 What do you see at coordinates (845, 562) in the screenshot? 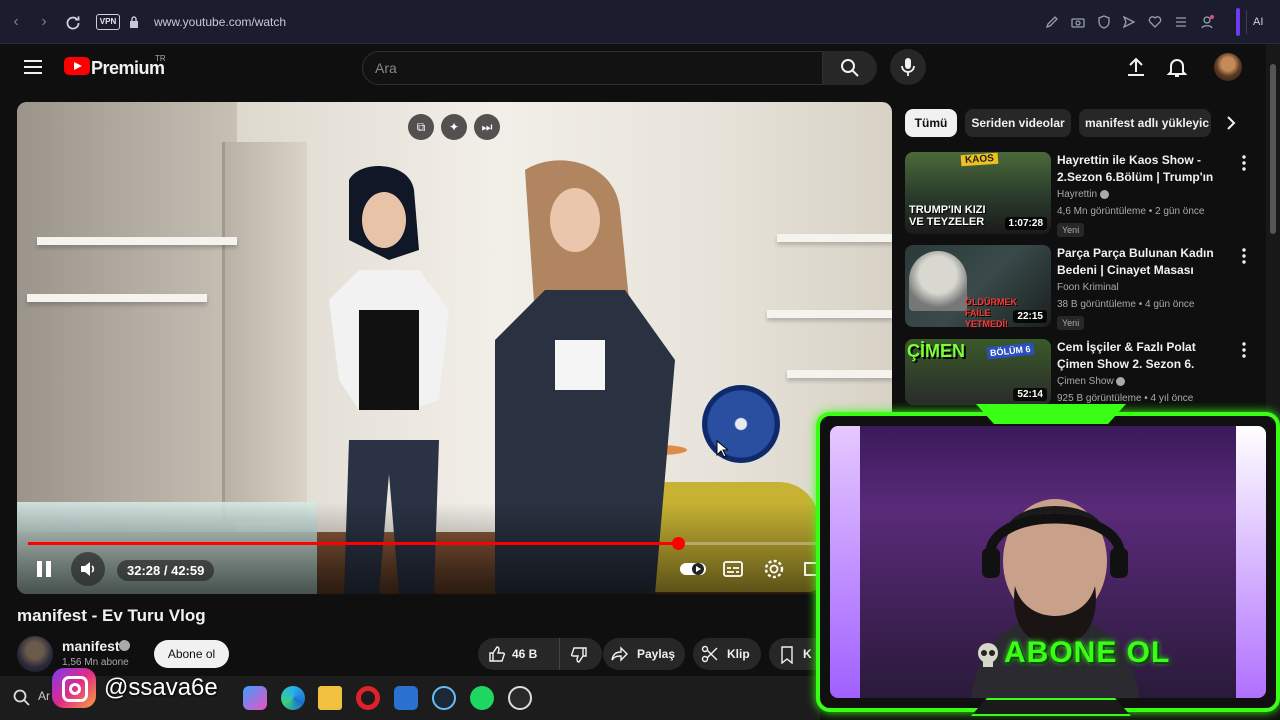
I see `webcam-light` at bounding box center [845, 562].